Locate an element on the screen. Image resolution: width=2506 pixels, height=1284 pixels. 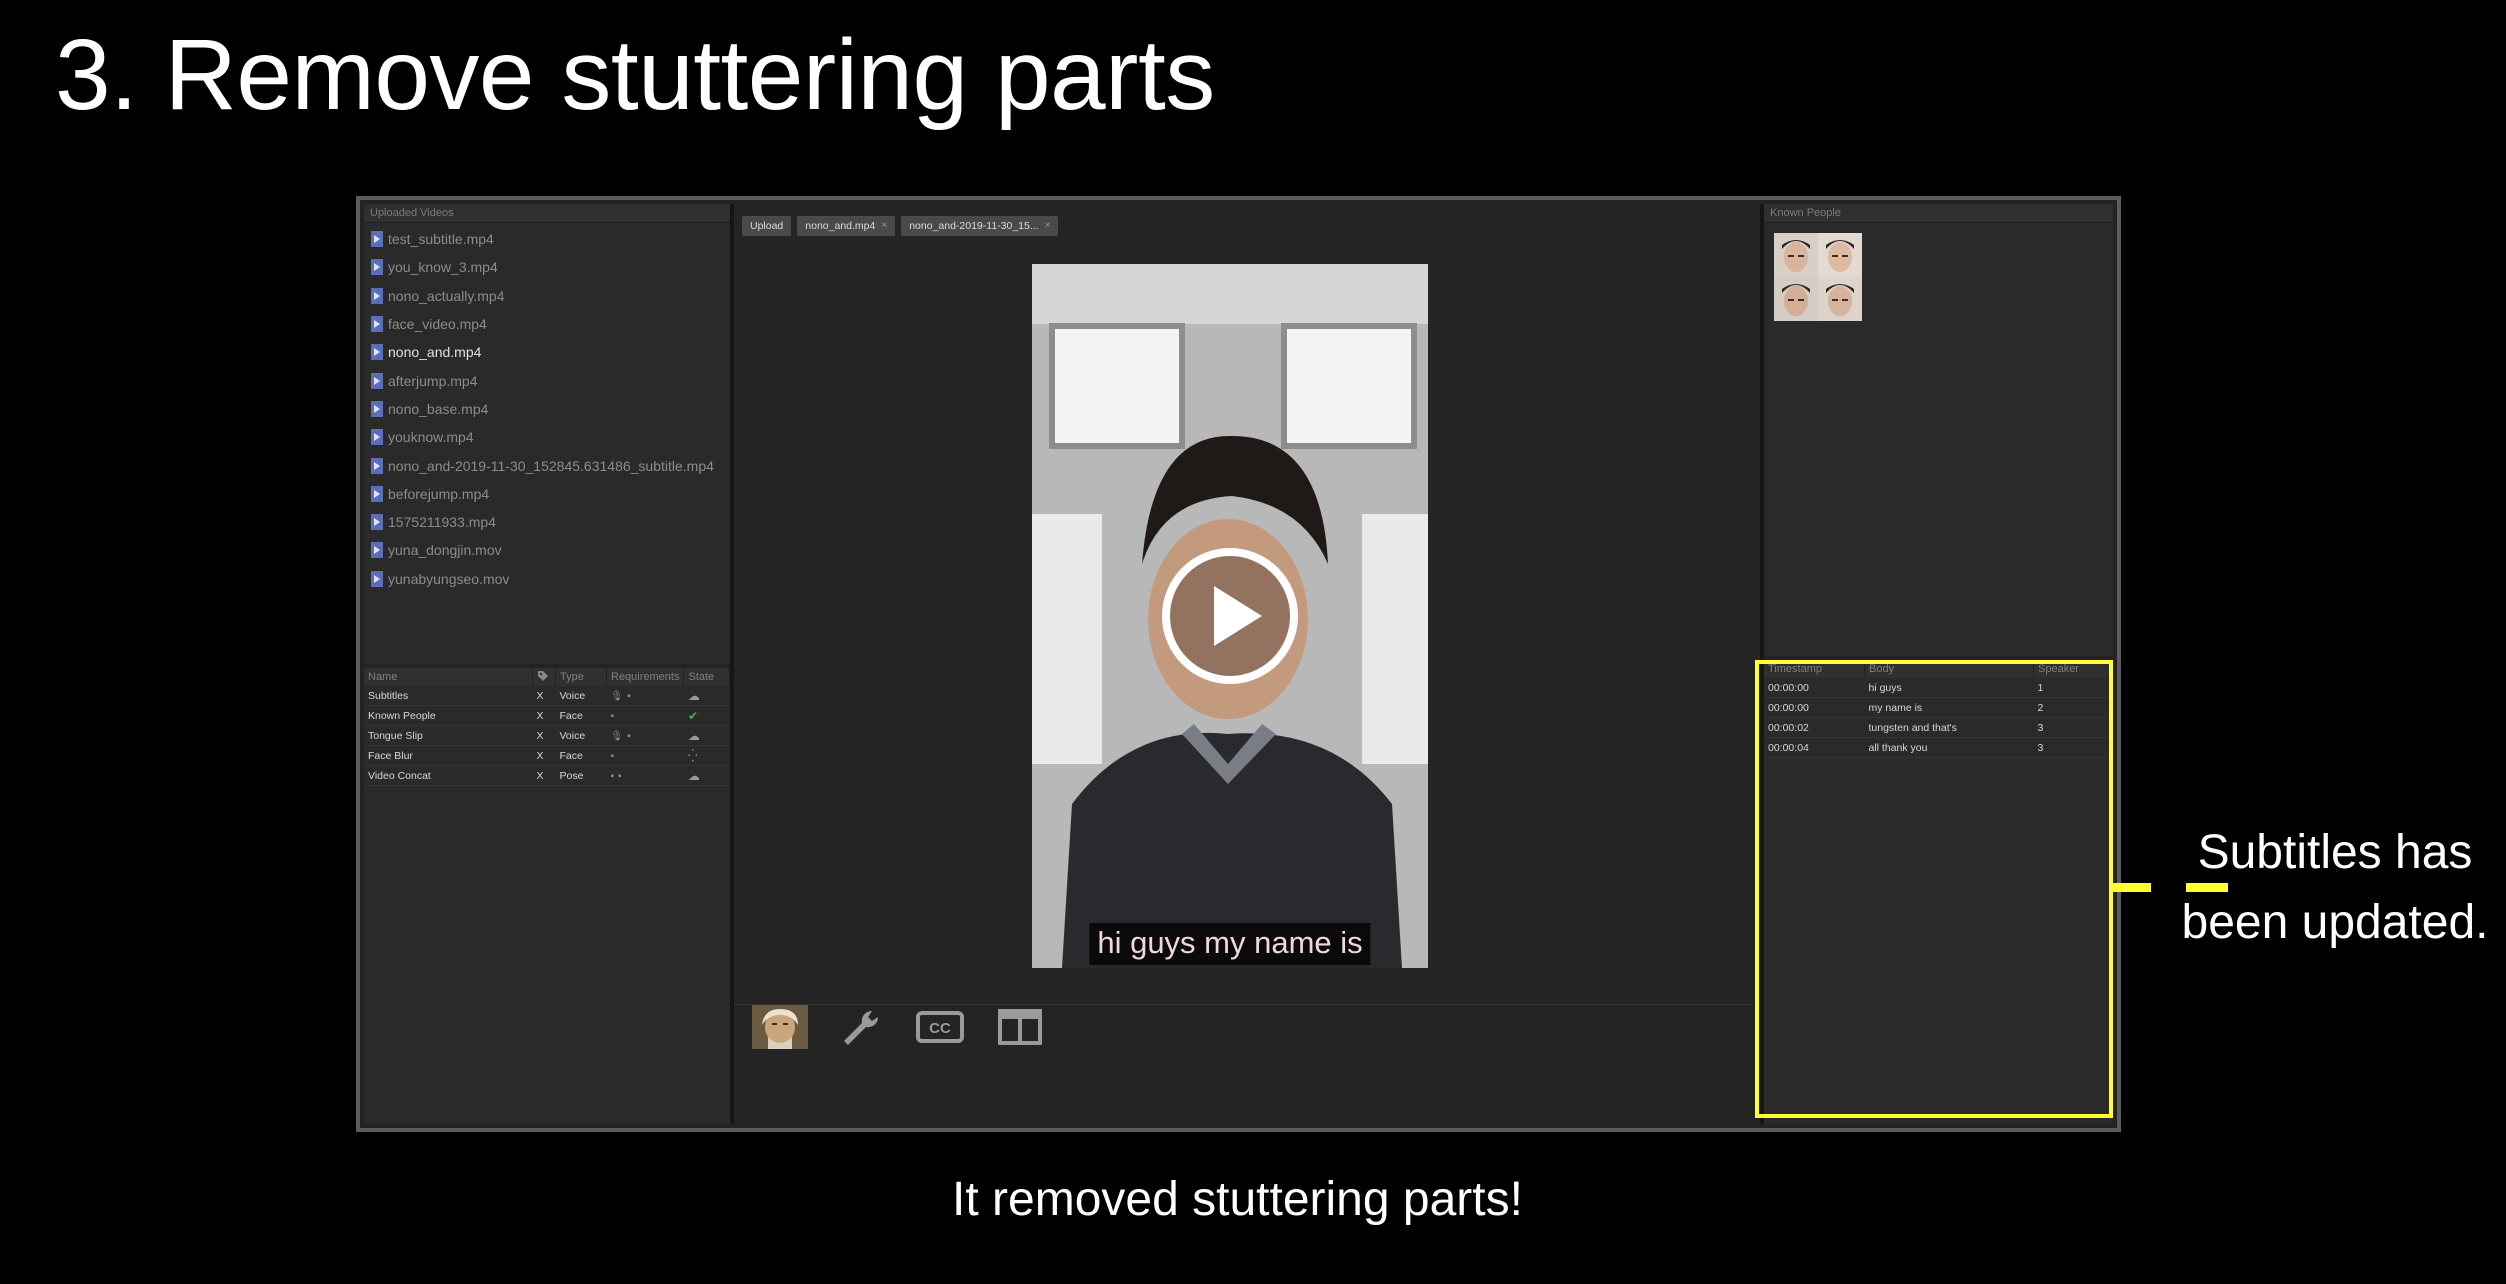
video-list-item: face_video.mp4 is located at coordinates (550, 324).